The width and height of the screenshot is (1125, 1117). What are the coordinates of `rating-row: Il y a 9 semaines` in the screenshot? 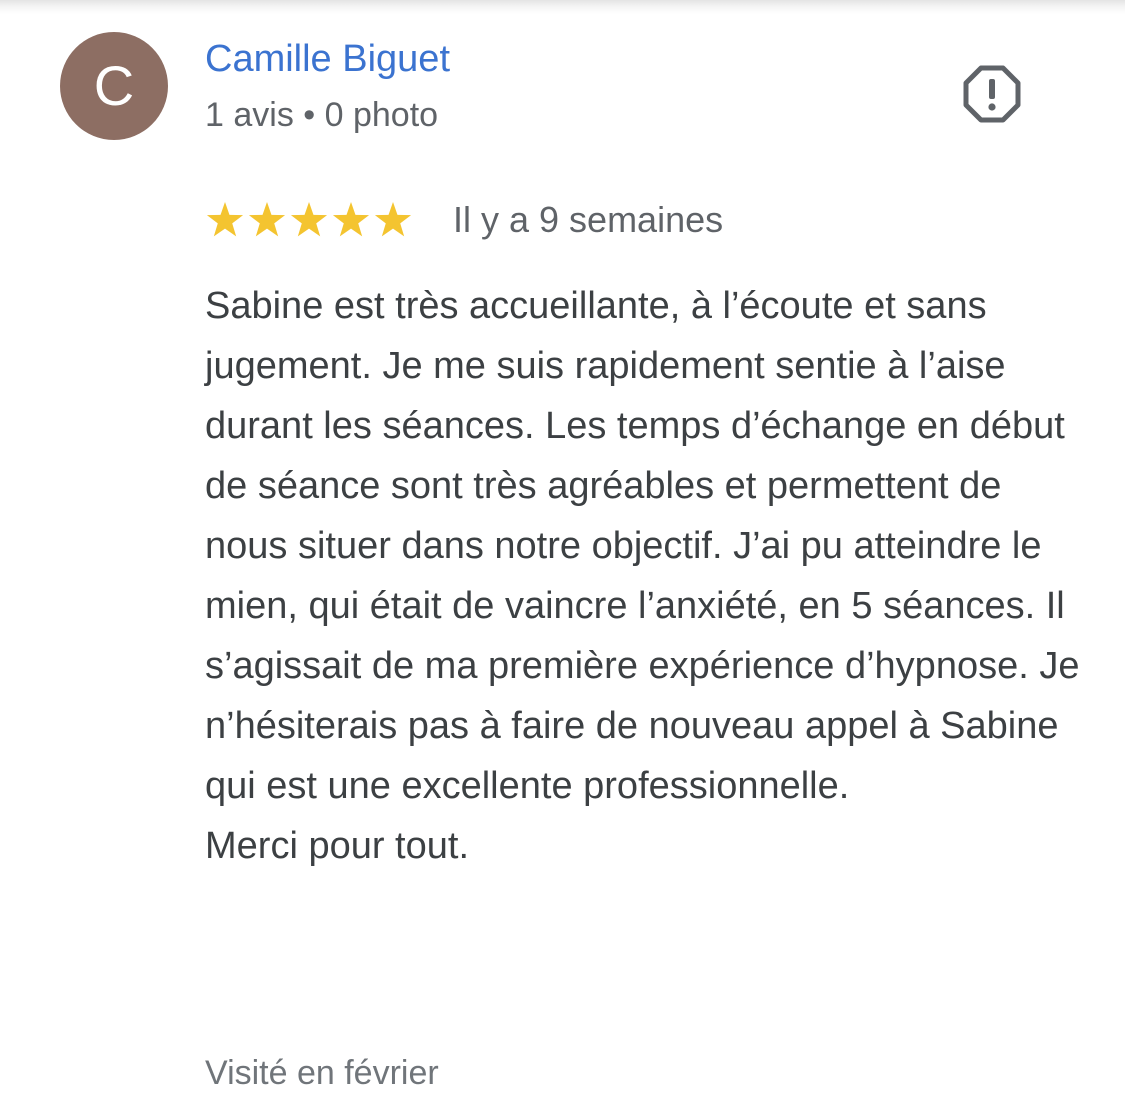 It's located at (464, 220).